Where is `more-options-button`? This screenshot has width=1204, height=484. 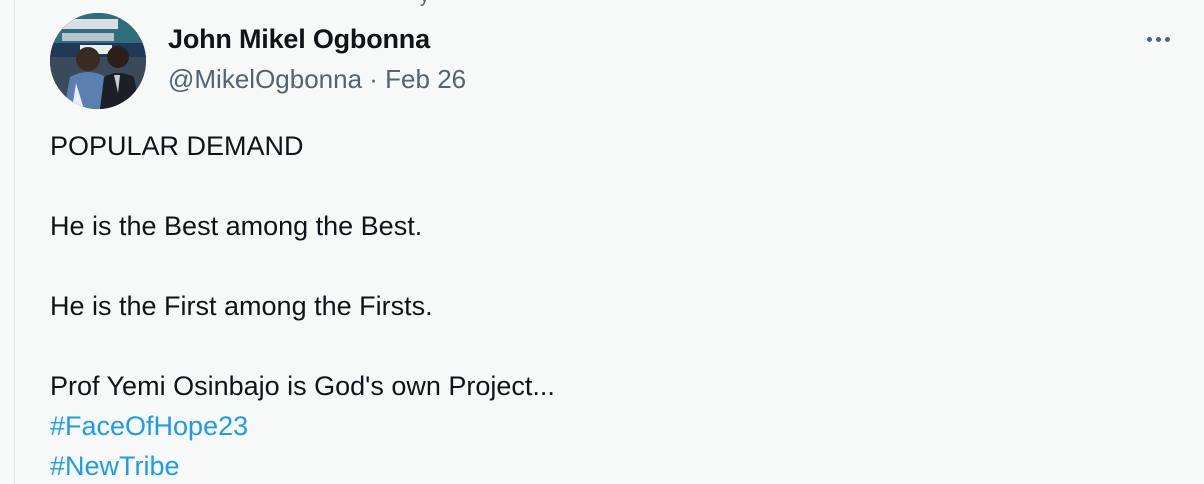
more-options-button is located at coordinates (1158, 39).